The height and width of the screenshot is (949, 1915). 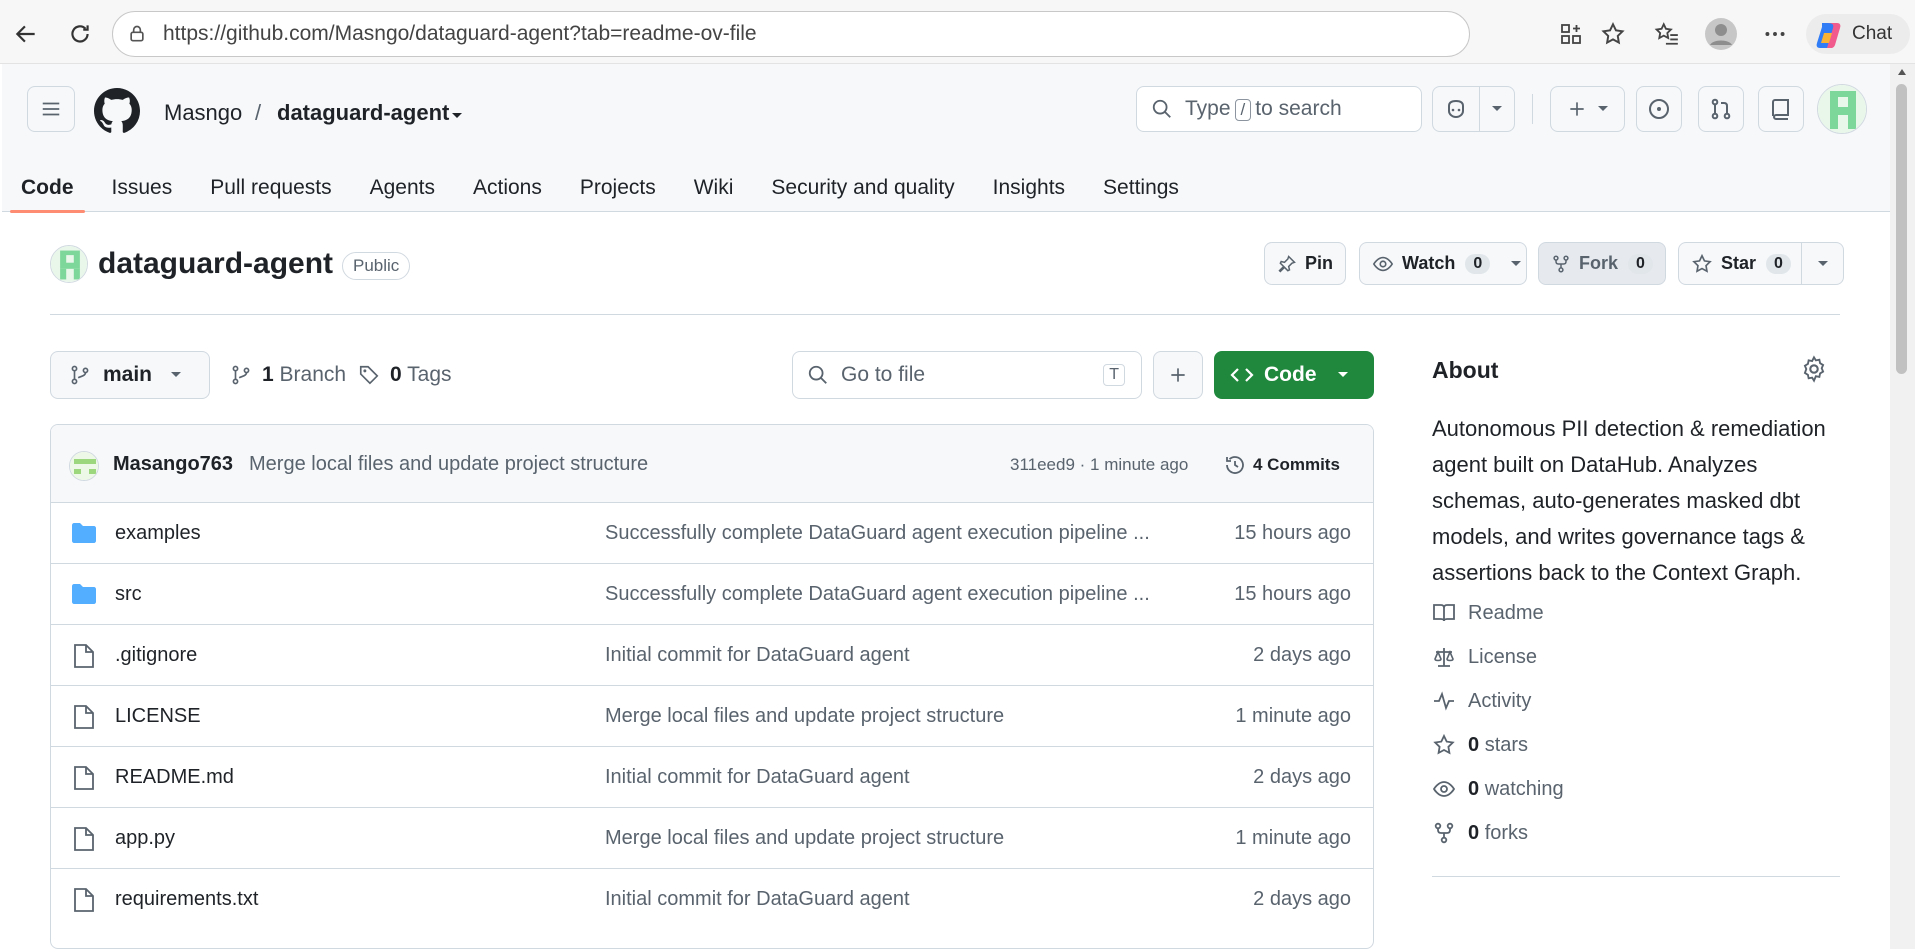 What do you see at coordinates (1740, 263) in the screenshot?
I see `star-button: Star 0` at bounding box center [1740, 263].